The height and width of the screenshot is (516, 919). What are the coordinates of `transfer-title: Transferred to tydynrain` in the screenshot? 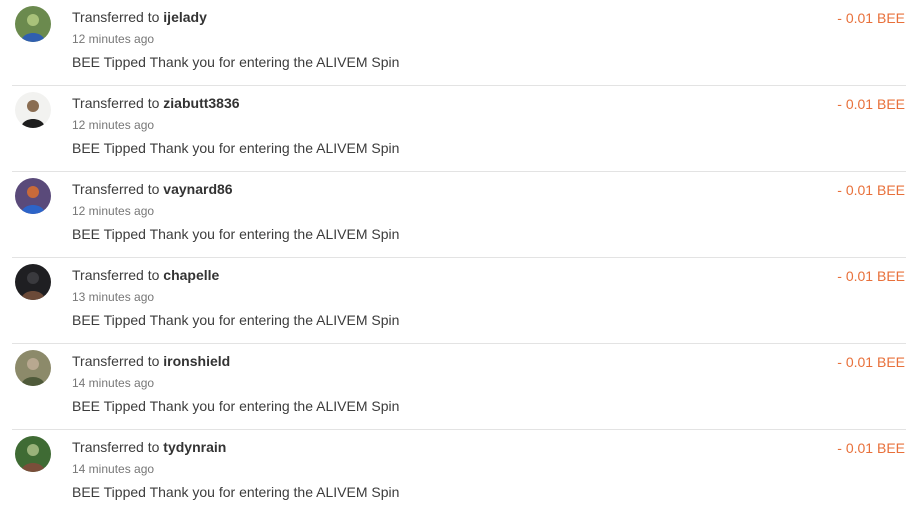 It's located at (149, 447).